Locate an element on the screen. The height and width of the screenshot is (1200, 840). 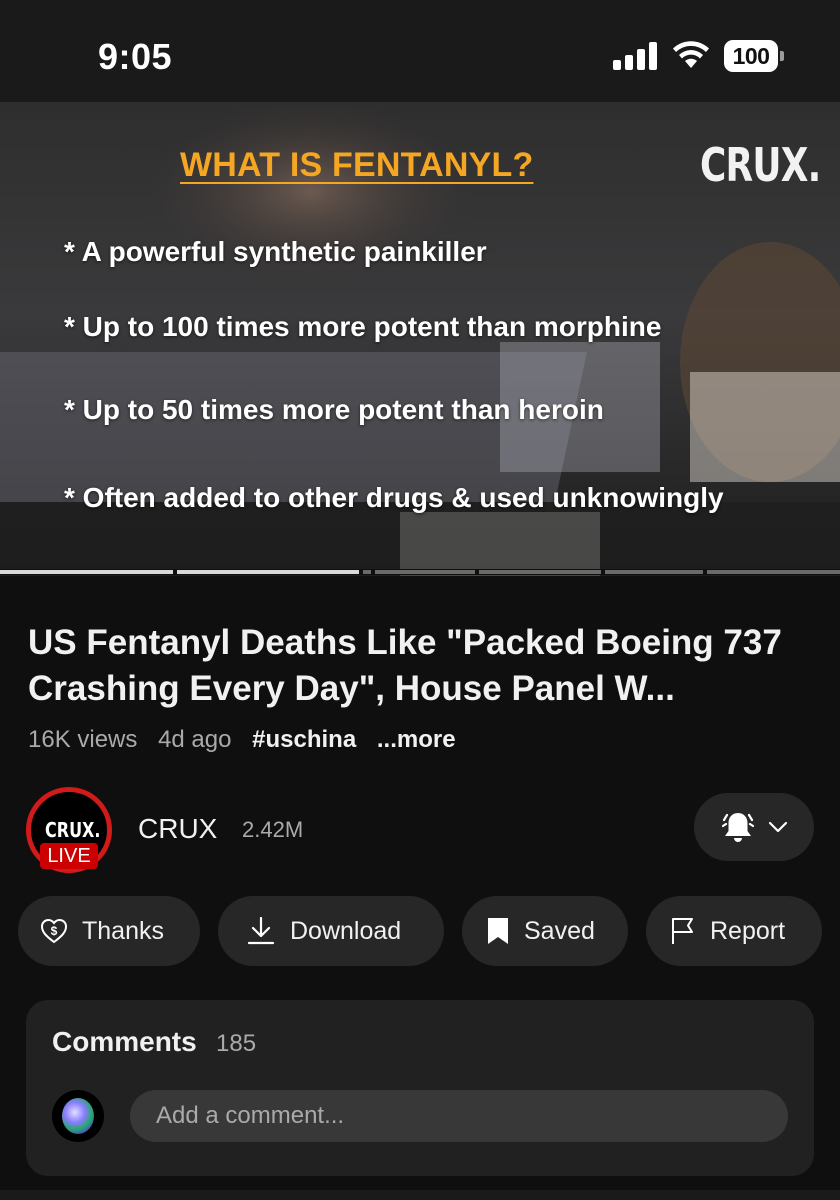
action-bar: $ Thanks Download Saved Report is located at coordinates (420, 931).